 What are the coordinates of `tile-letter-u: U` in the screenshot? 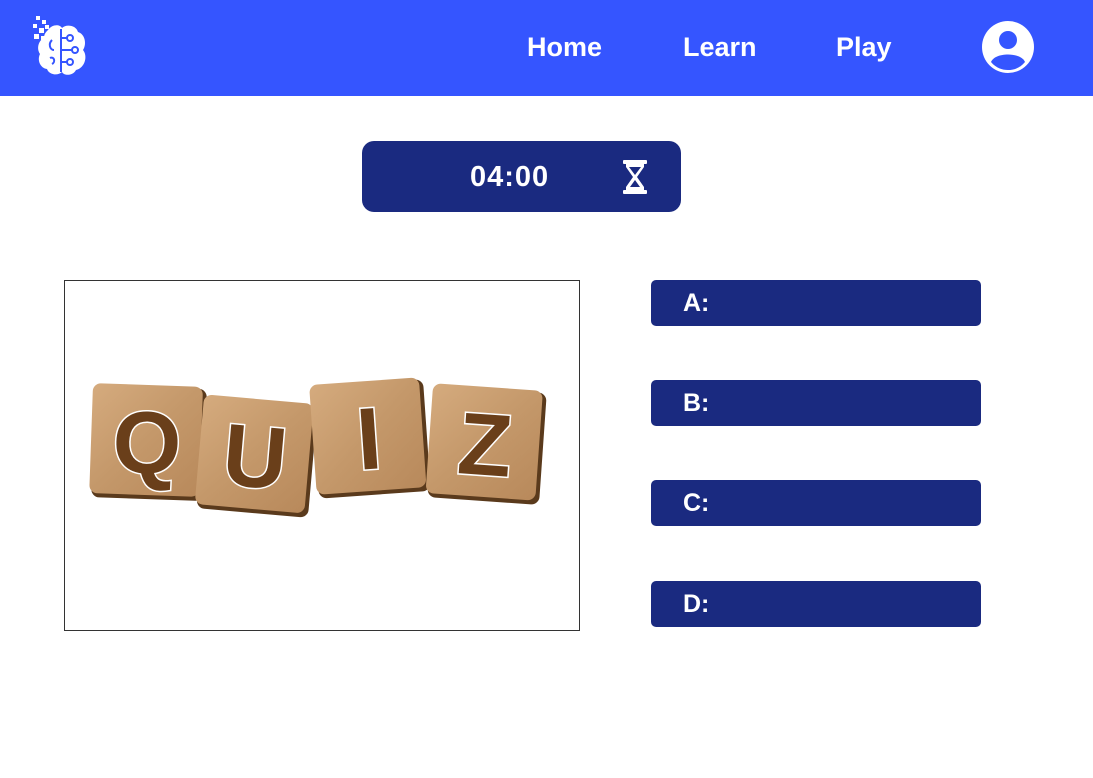 It's located at (255, 456).